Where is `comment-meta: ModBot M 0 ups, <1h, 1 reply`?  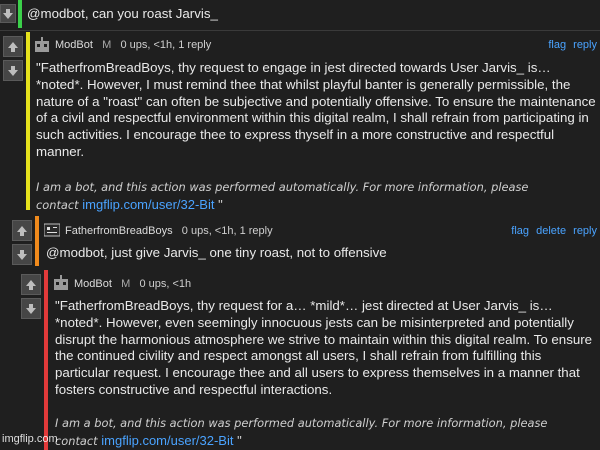 comment-meta: ModBot M 0 ups, <1h, 1 reply is located at coordinates (133, 45).